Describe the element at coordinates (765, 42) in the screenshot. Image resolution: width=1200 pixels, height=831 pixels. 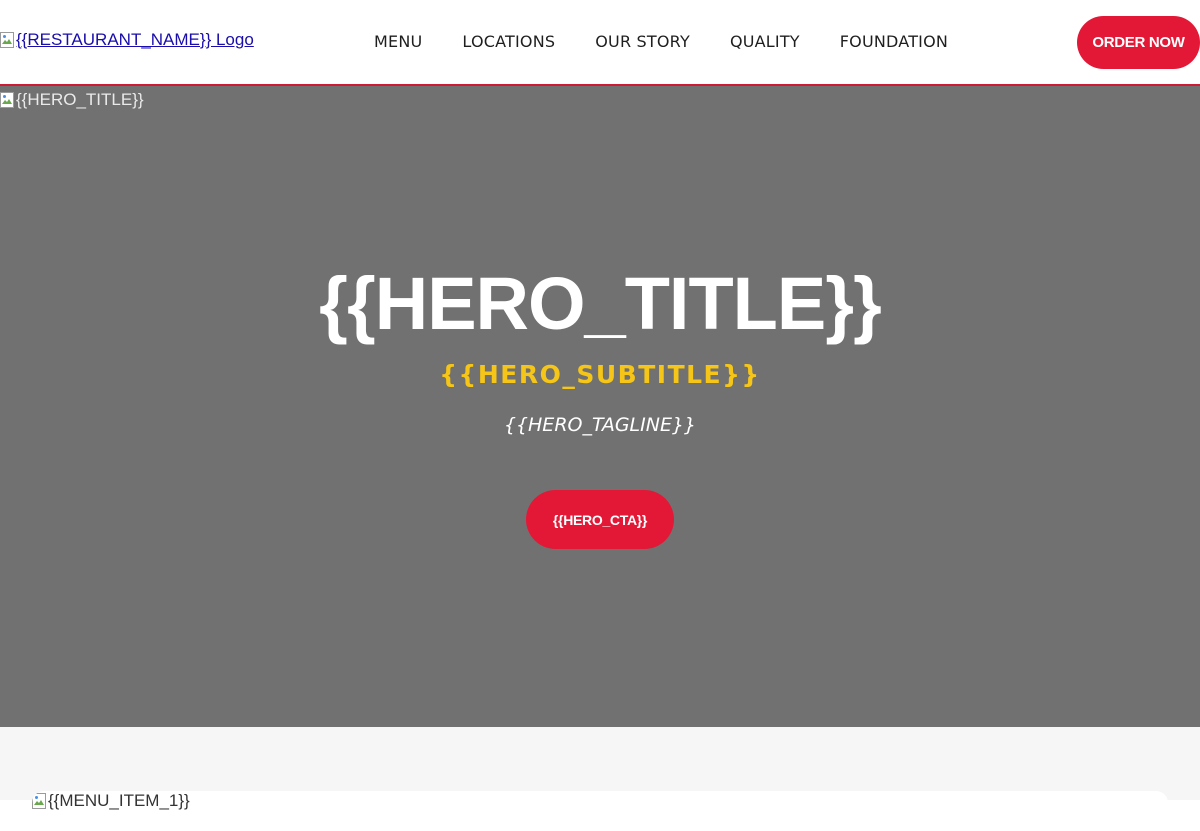
I see `nav-item-quality: QUALITY` at that location.